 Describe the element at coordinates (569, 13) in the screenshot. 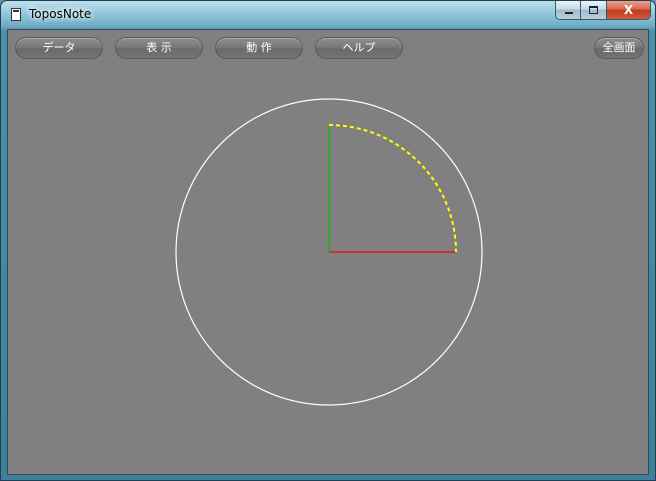

I see `minimize-icon` at that location.